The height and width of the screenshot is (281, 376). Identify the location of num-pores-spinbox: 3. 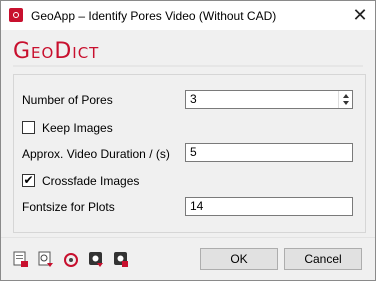
(269, 99).